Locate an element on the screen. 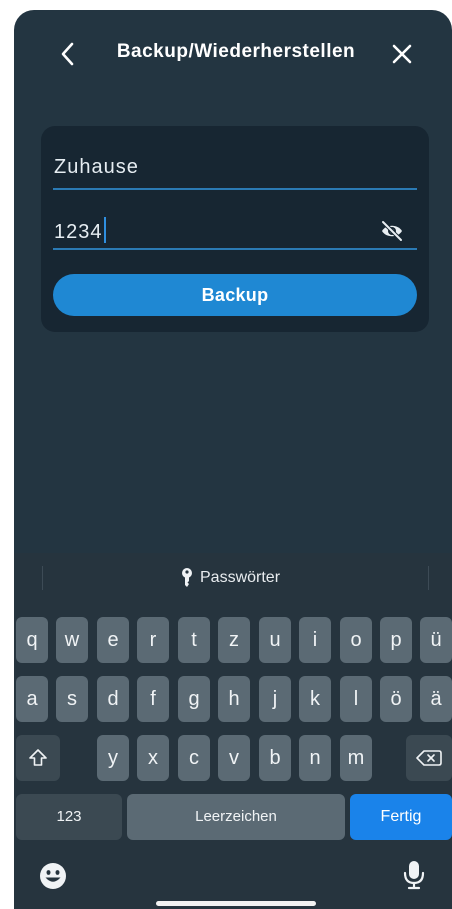 Image resolution: width=452 pixels, height=909 pixels. name-input: Zuhause is located at coordinates (235, 172).